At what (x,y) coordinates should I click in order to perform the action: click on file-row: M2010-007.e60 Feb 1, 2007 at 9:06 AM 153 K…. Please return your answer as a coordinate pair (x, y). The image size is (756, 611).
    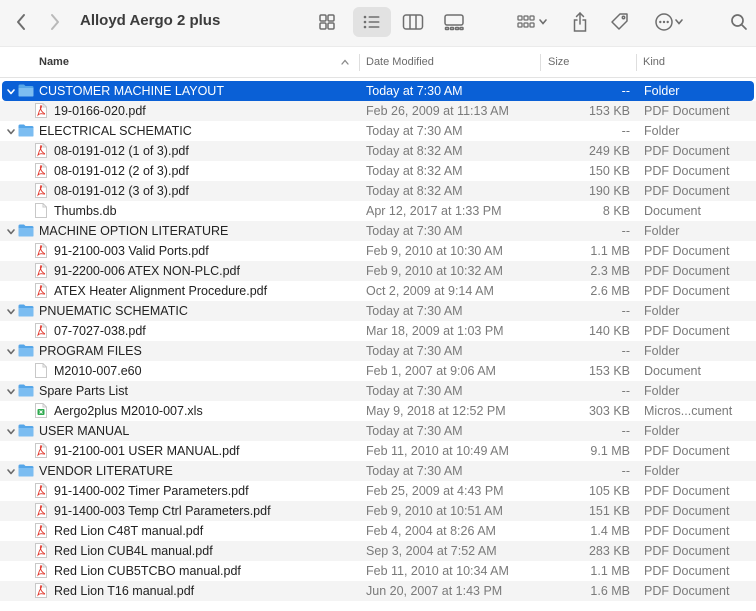
    Looking at the image, I should click on (378, 371).